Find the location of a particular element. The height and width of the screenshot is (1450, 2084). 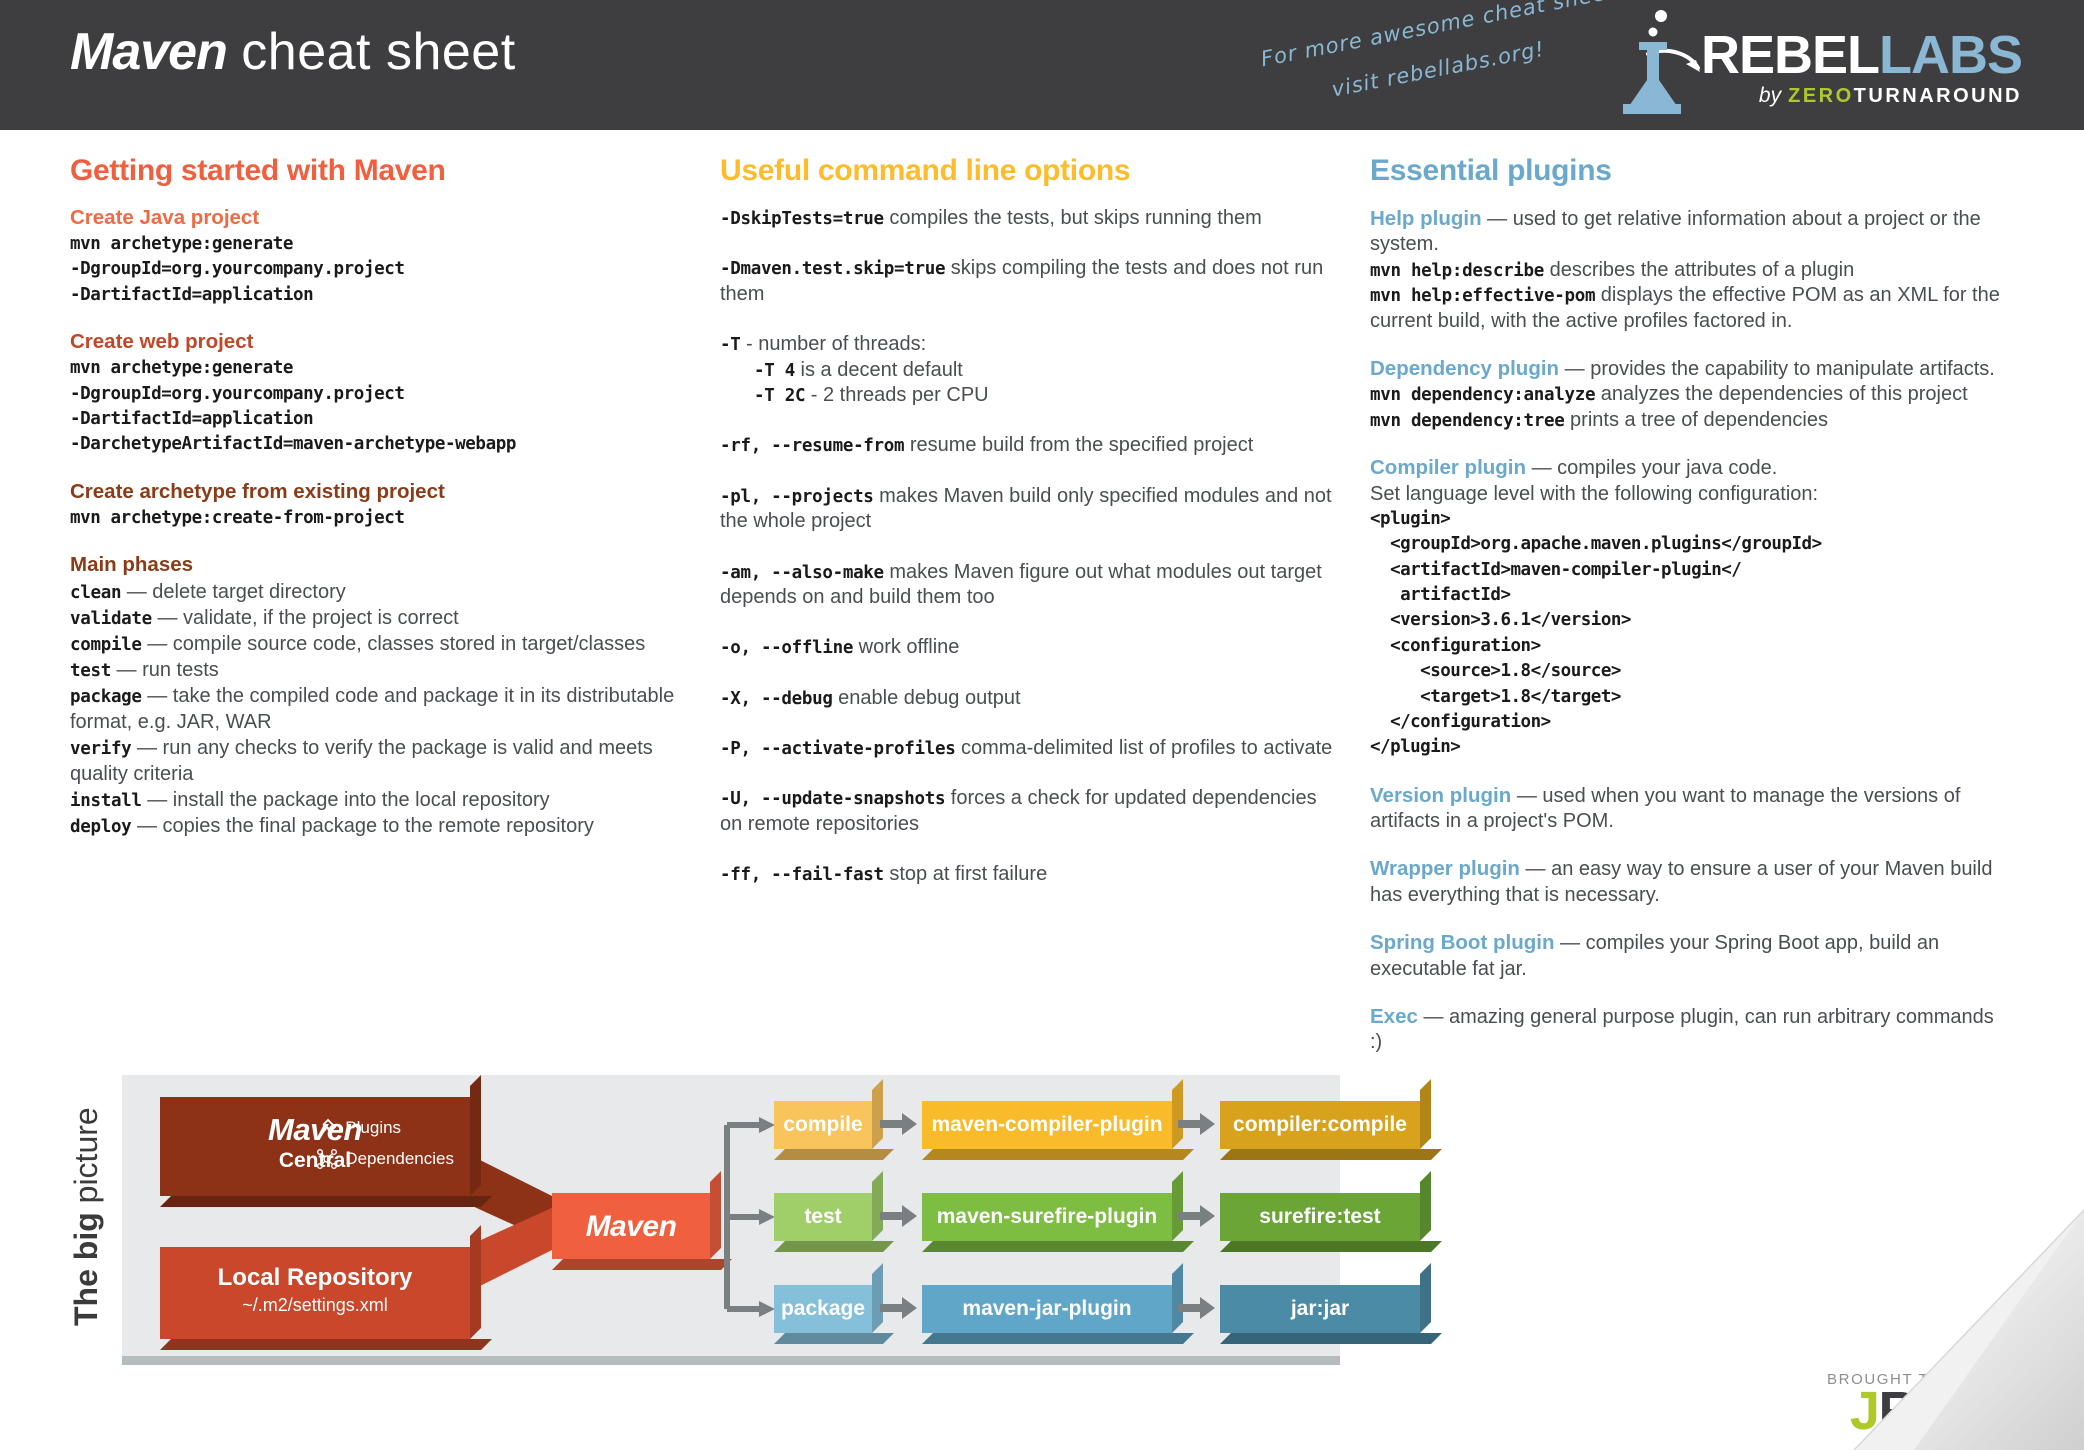

plugin-name: Spring Boot plugin is located at coordinates (1462, 943).